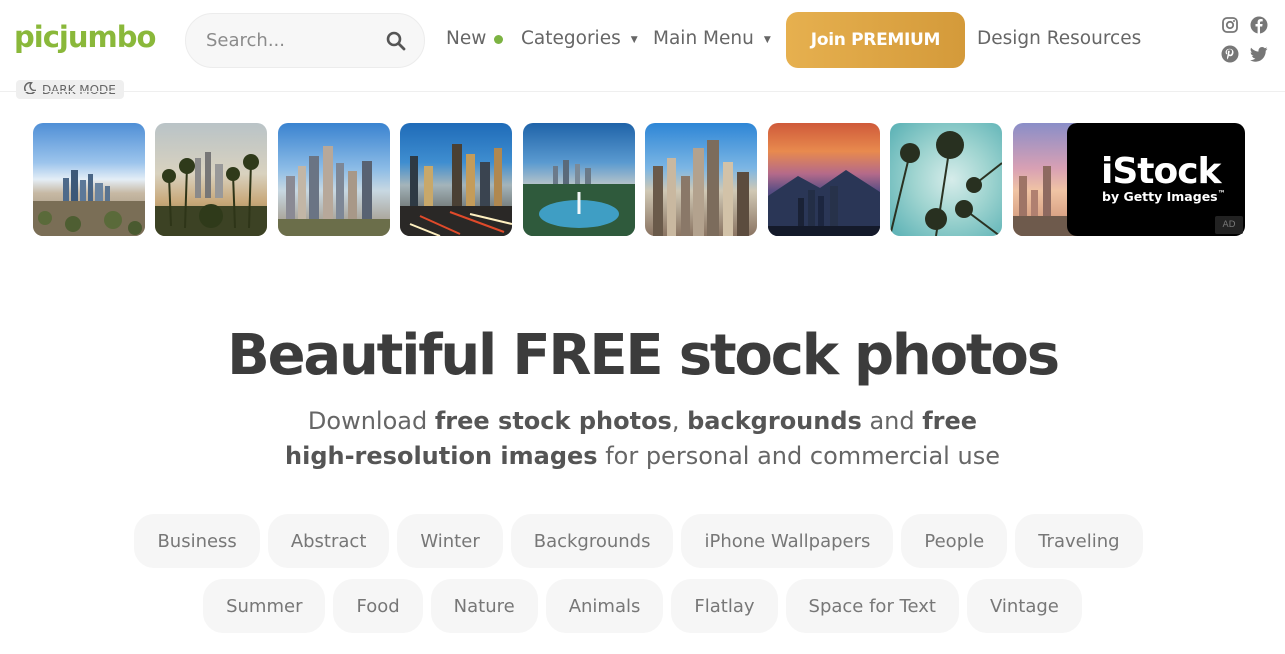 This screenshot has height=654, width=1285. Describe the element at coordinates (724, 606) in the screenshot. I see `tag-flatlay: Flatlay` at that location.